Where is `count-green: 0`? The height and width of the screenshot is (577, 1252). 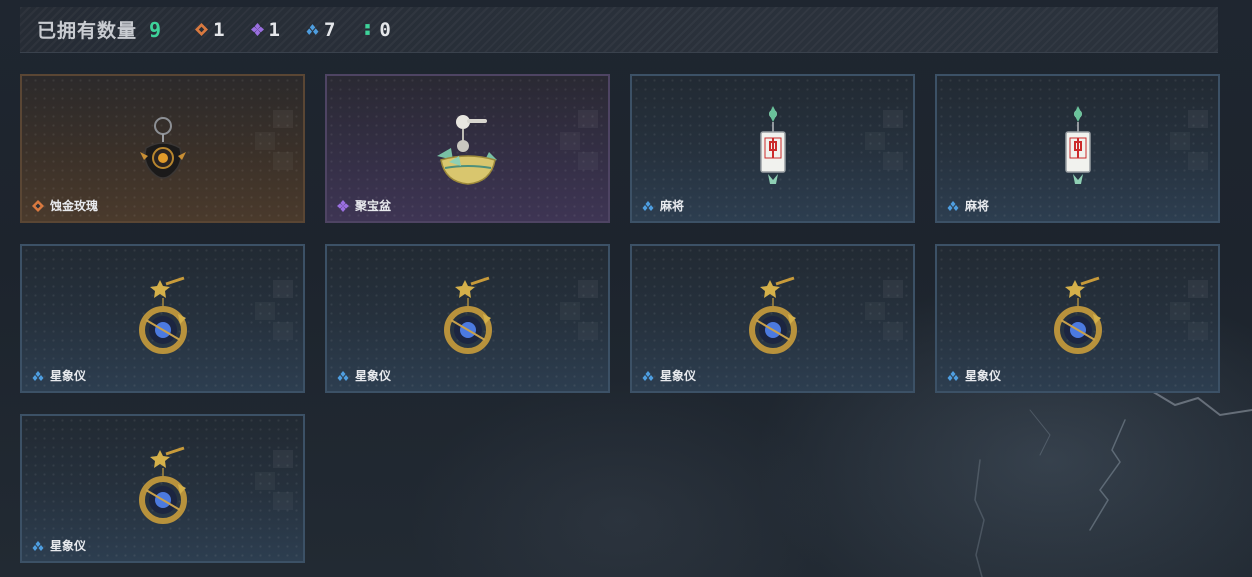
count-green: 0 is located at coordinates (376, 29).